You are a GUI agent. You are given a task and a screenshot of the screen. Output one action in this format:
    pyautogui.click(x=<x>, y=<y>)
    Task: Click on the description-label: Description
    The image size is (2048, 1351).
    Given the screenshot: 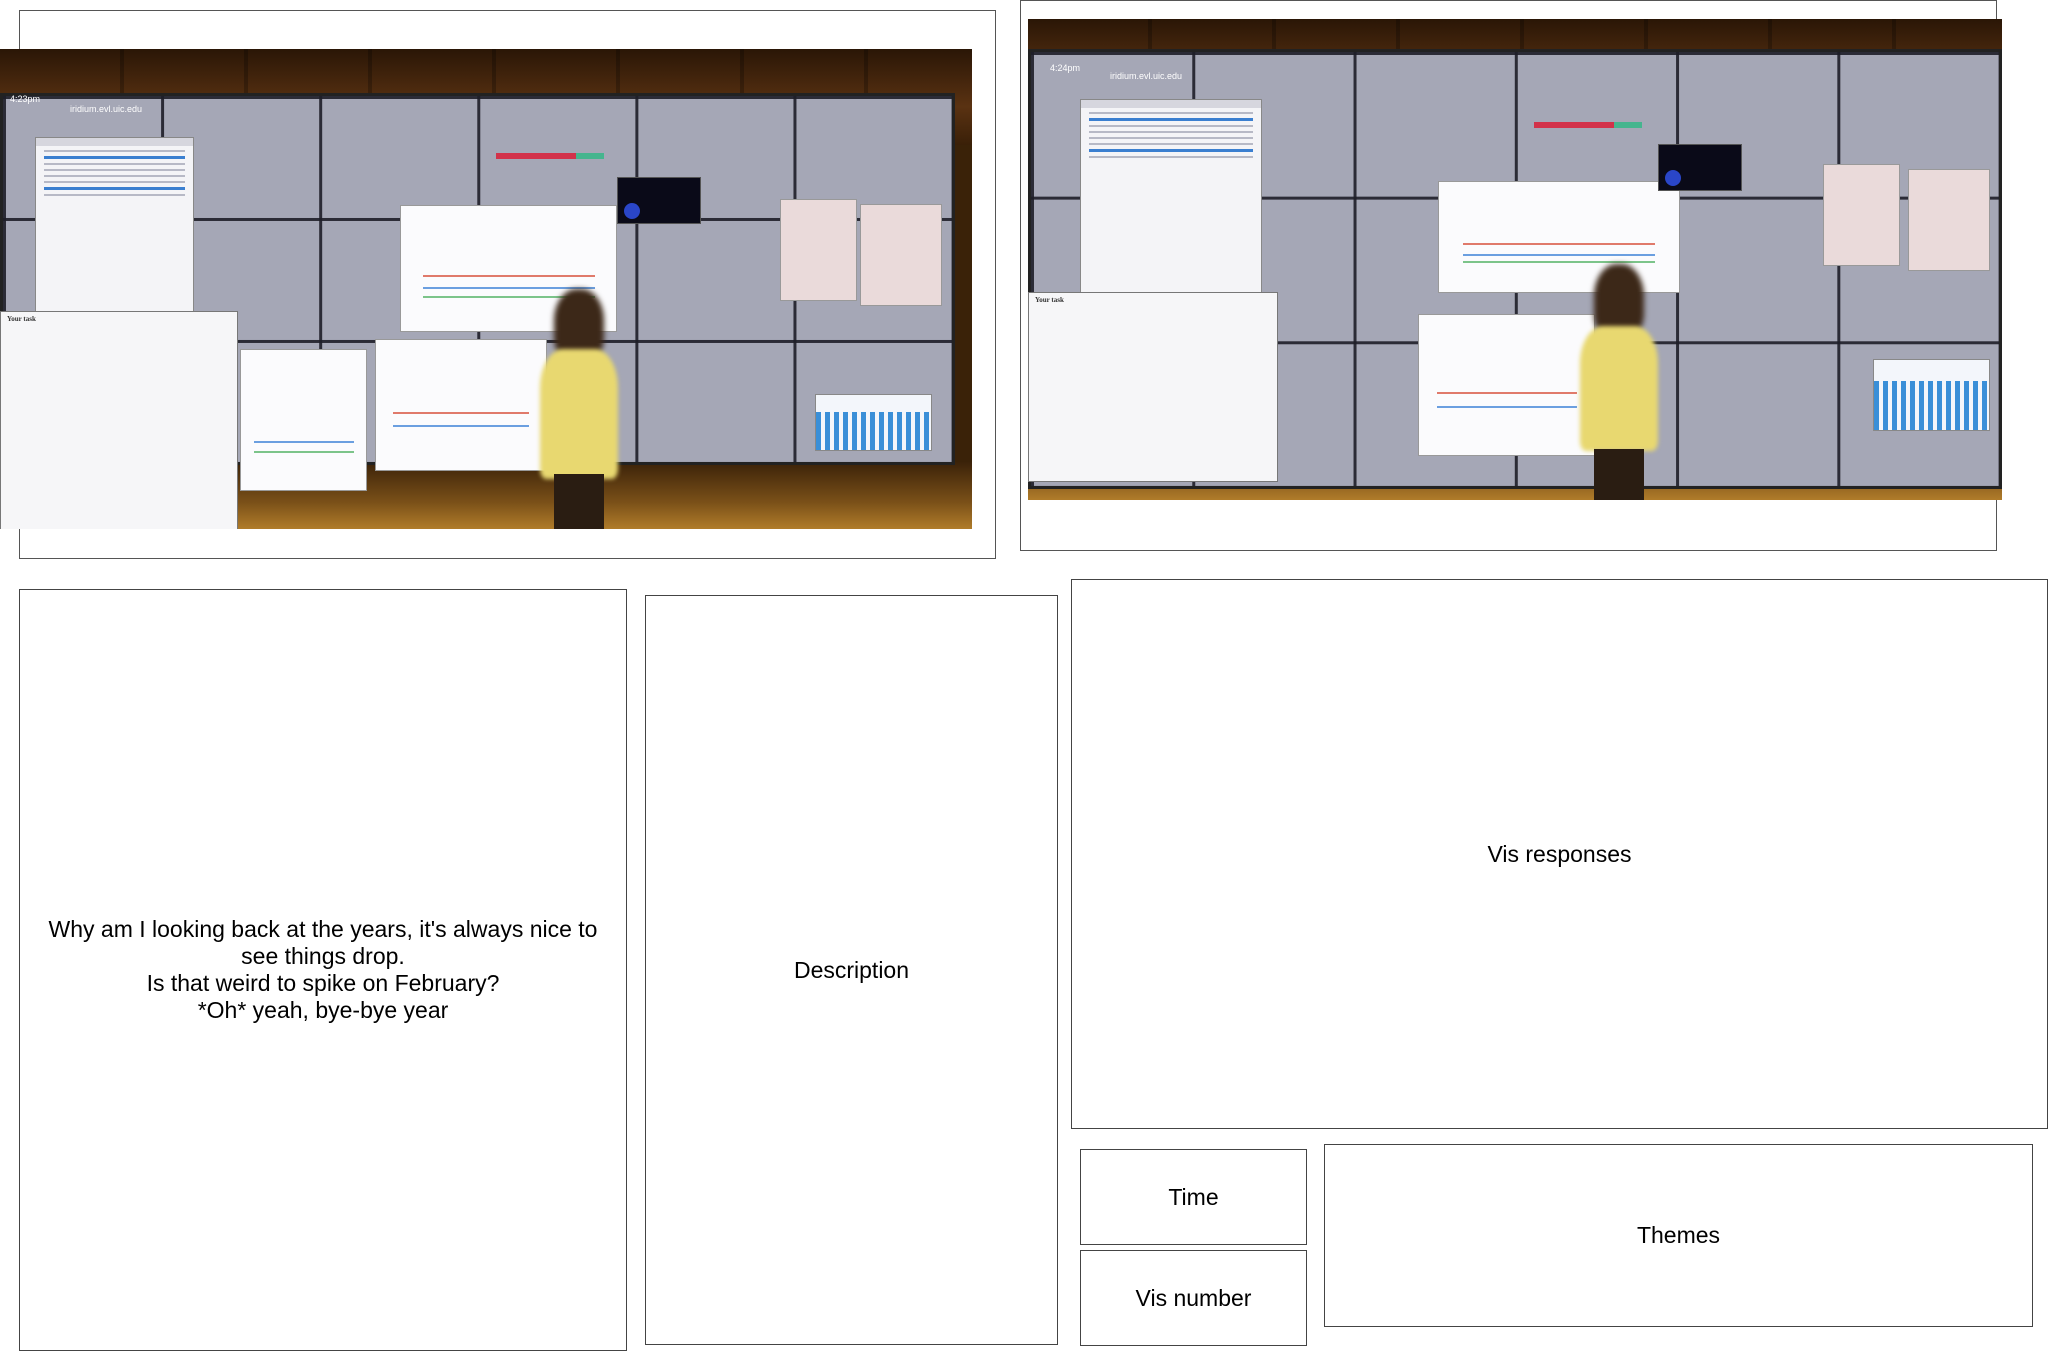 What is the action you would take?
    pyautogui.click(x=851, y=969)
    